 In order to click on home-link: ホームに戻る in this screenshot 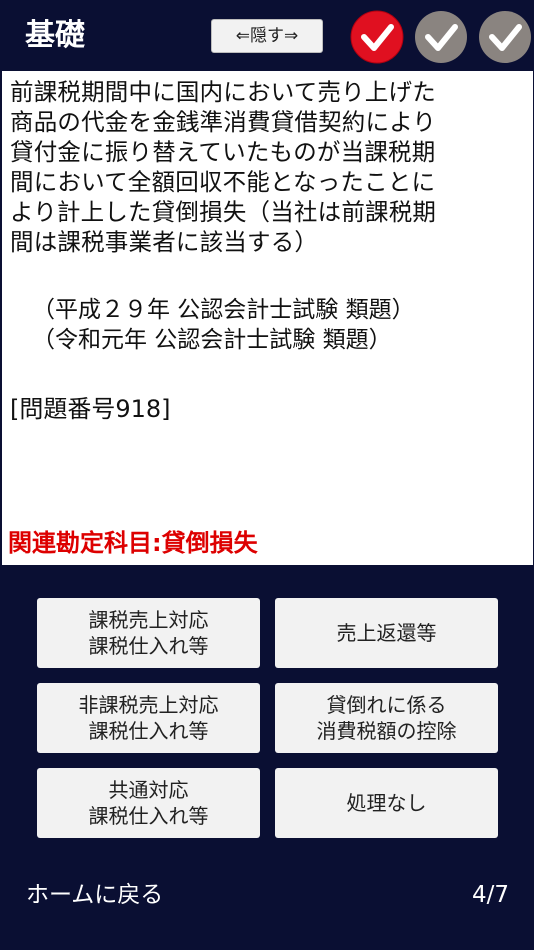, I will do `click(94, 895)`.